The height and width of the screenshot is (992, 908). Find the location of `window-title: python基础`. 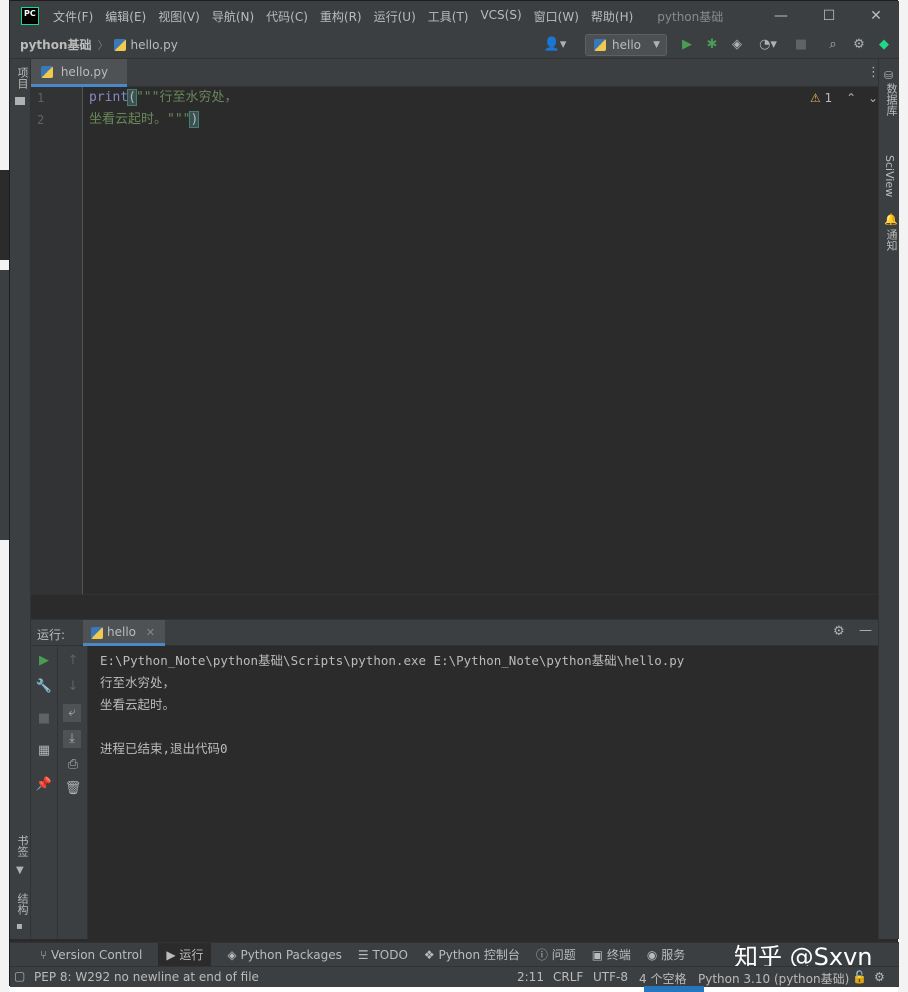

window-title: python基础 is located at coordinates (690, 16).